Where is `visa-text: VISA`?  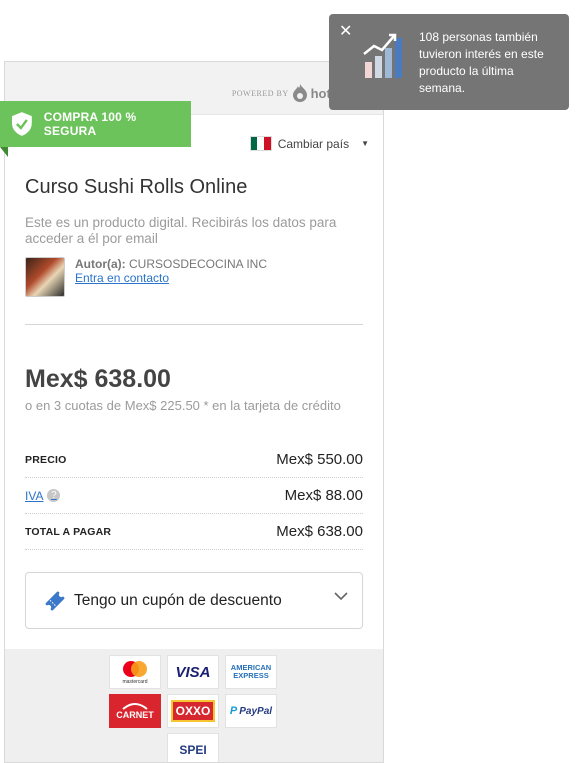
visa-text: VISA is located at coordinates (193, 672).